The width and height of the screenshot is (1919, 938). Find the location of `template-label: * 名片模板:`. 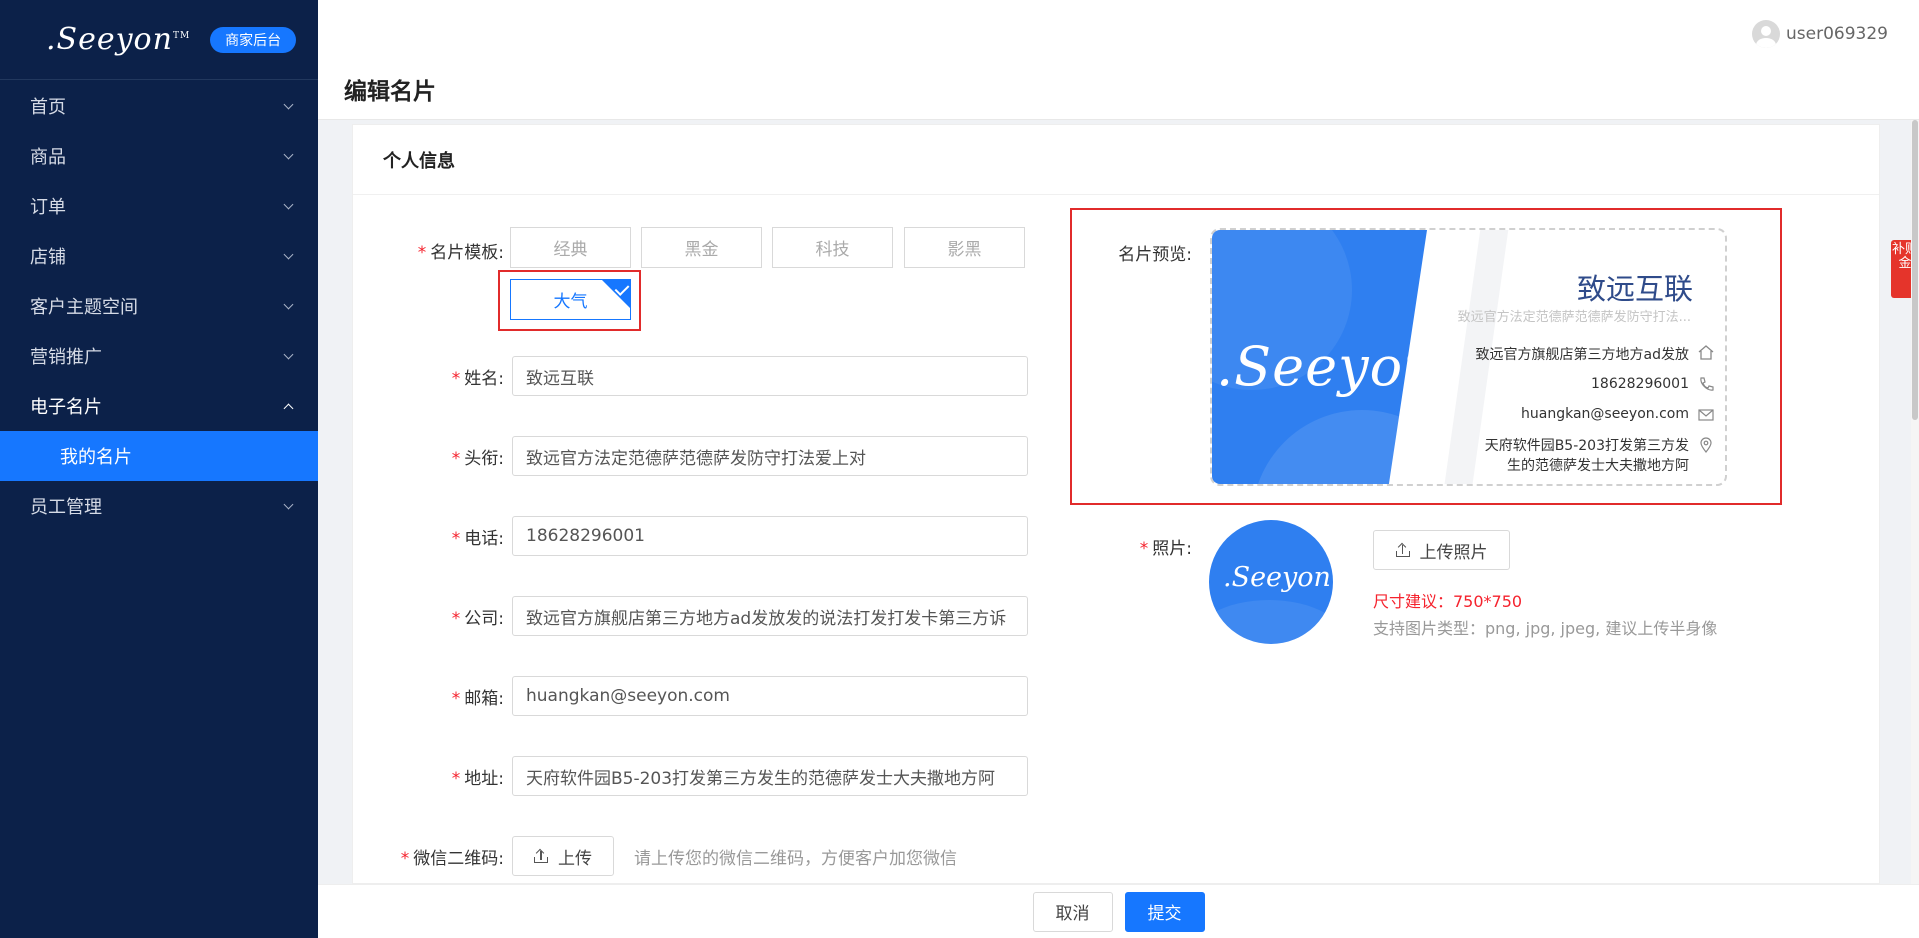

template-label: * 名片模板: is located at coordinates (460, 253).